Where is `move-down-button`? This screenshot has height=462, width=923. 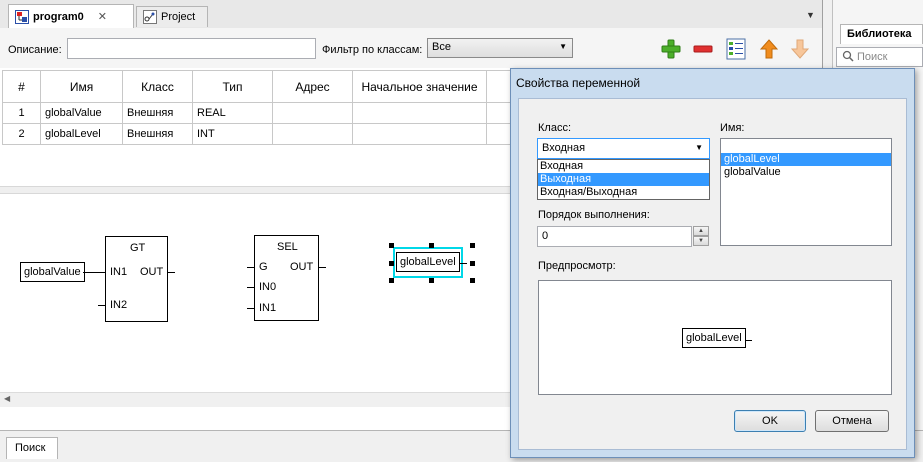 move-down-button is located at coordinates (800, 49).